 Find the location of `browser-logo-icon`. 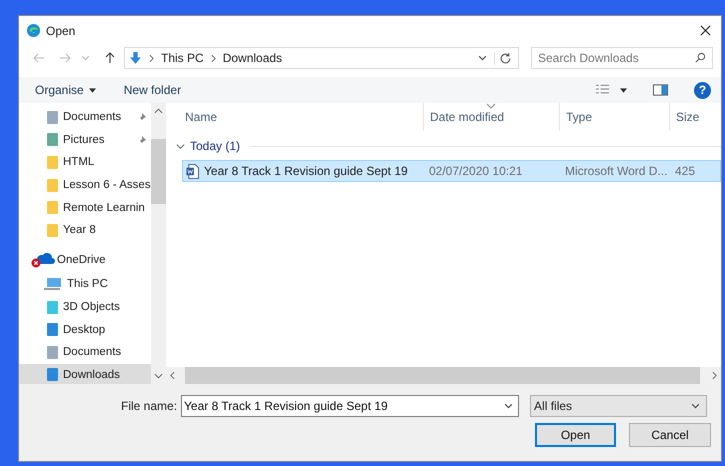

browser-logo-icon is located at coordinates (33, 30).